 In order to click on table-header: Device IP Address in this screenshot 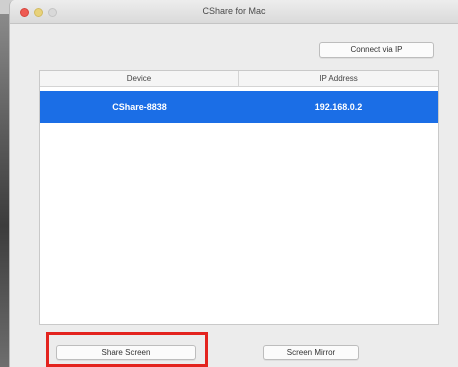, I will do `click(239, 79)`.